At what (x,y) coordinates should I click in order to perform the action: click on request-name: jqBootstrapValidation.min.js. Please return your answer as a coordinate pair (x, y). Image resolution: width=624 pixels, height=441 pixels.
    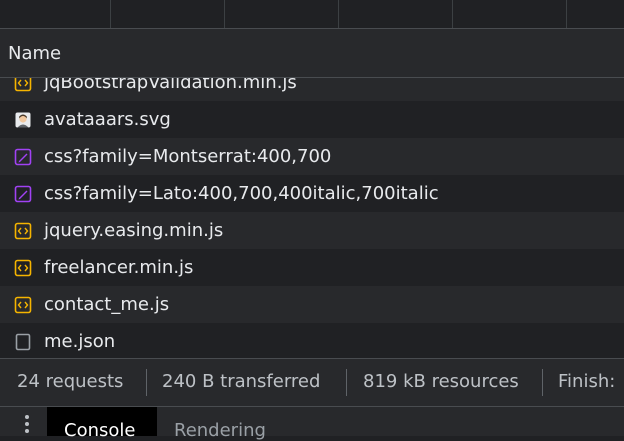
    Looking at the image, I should click on (170, 85).